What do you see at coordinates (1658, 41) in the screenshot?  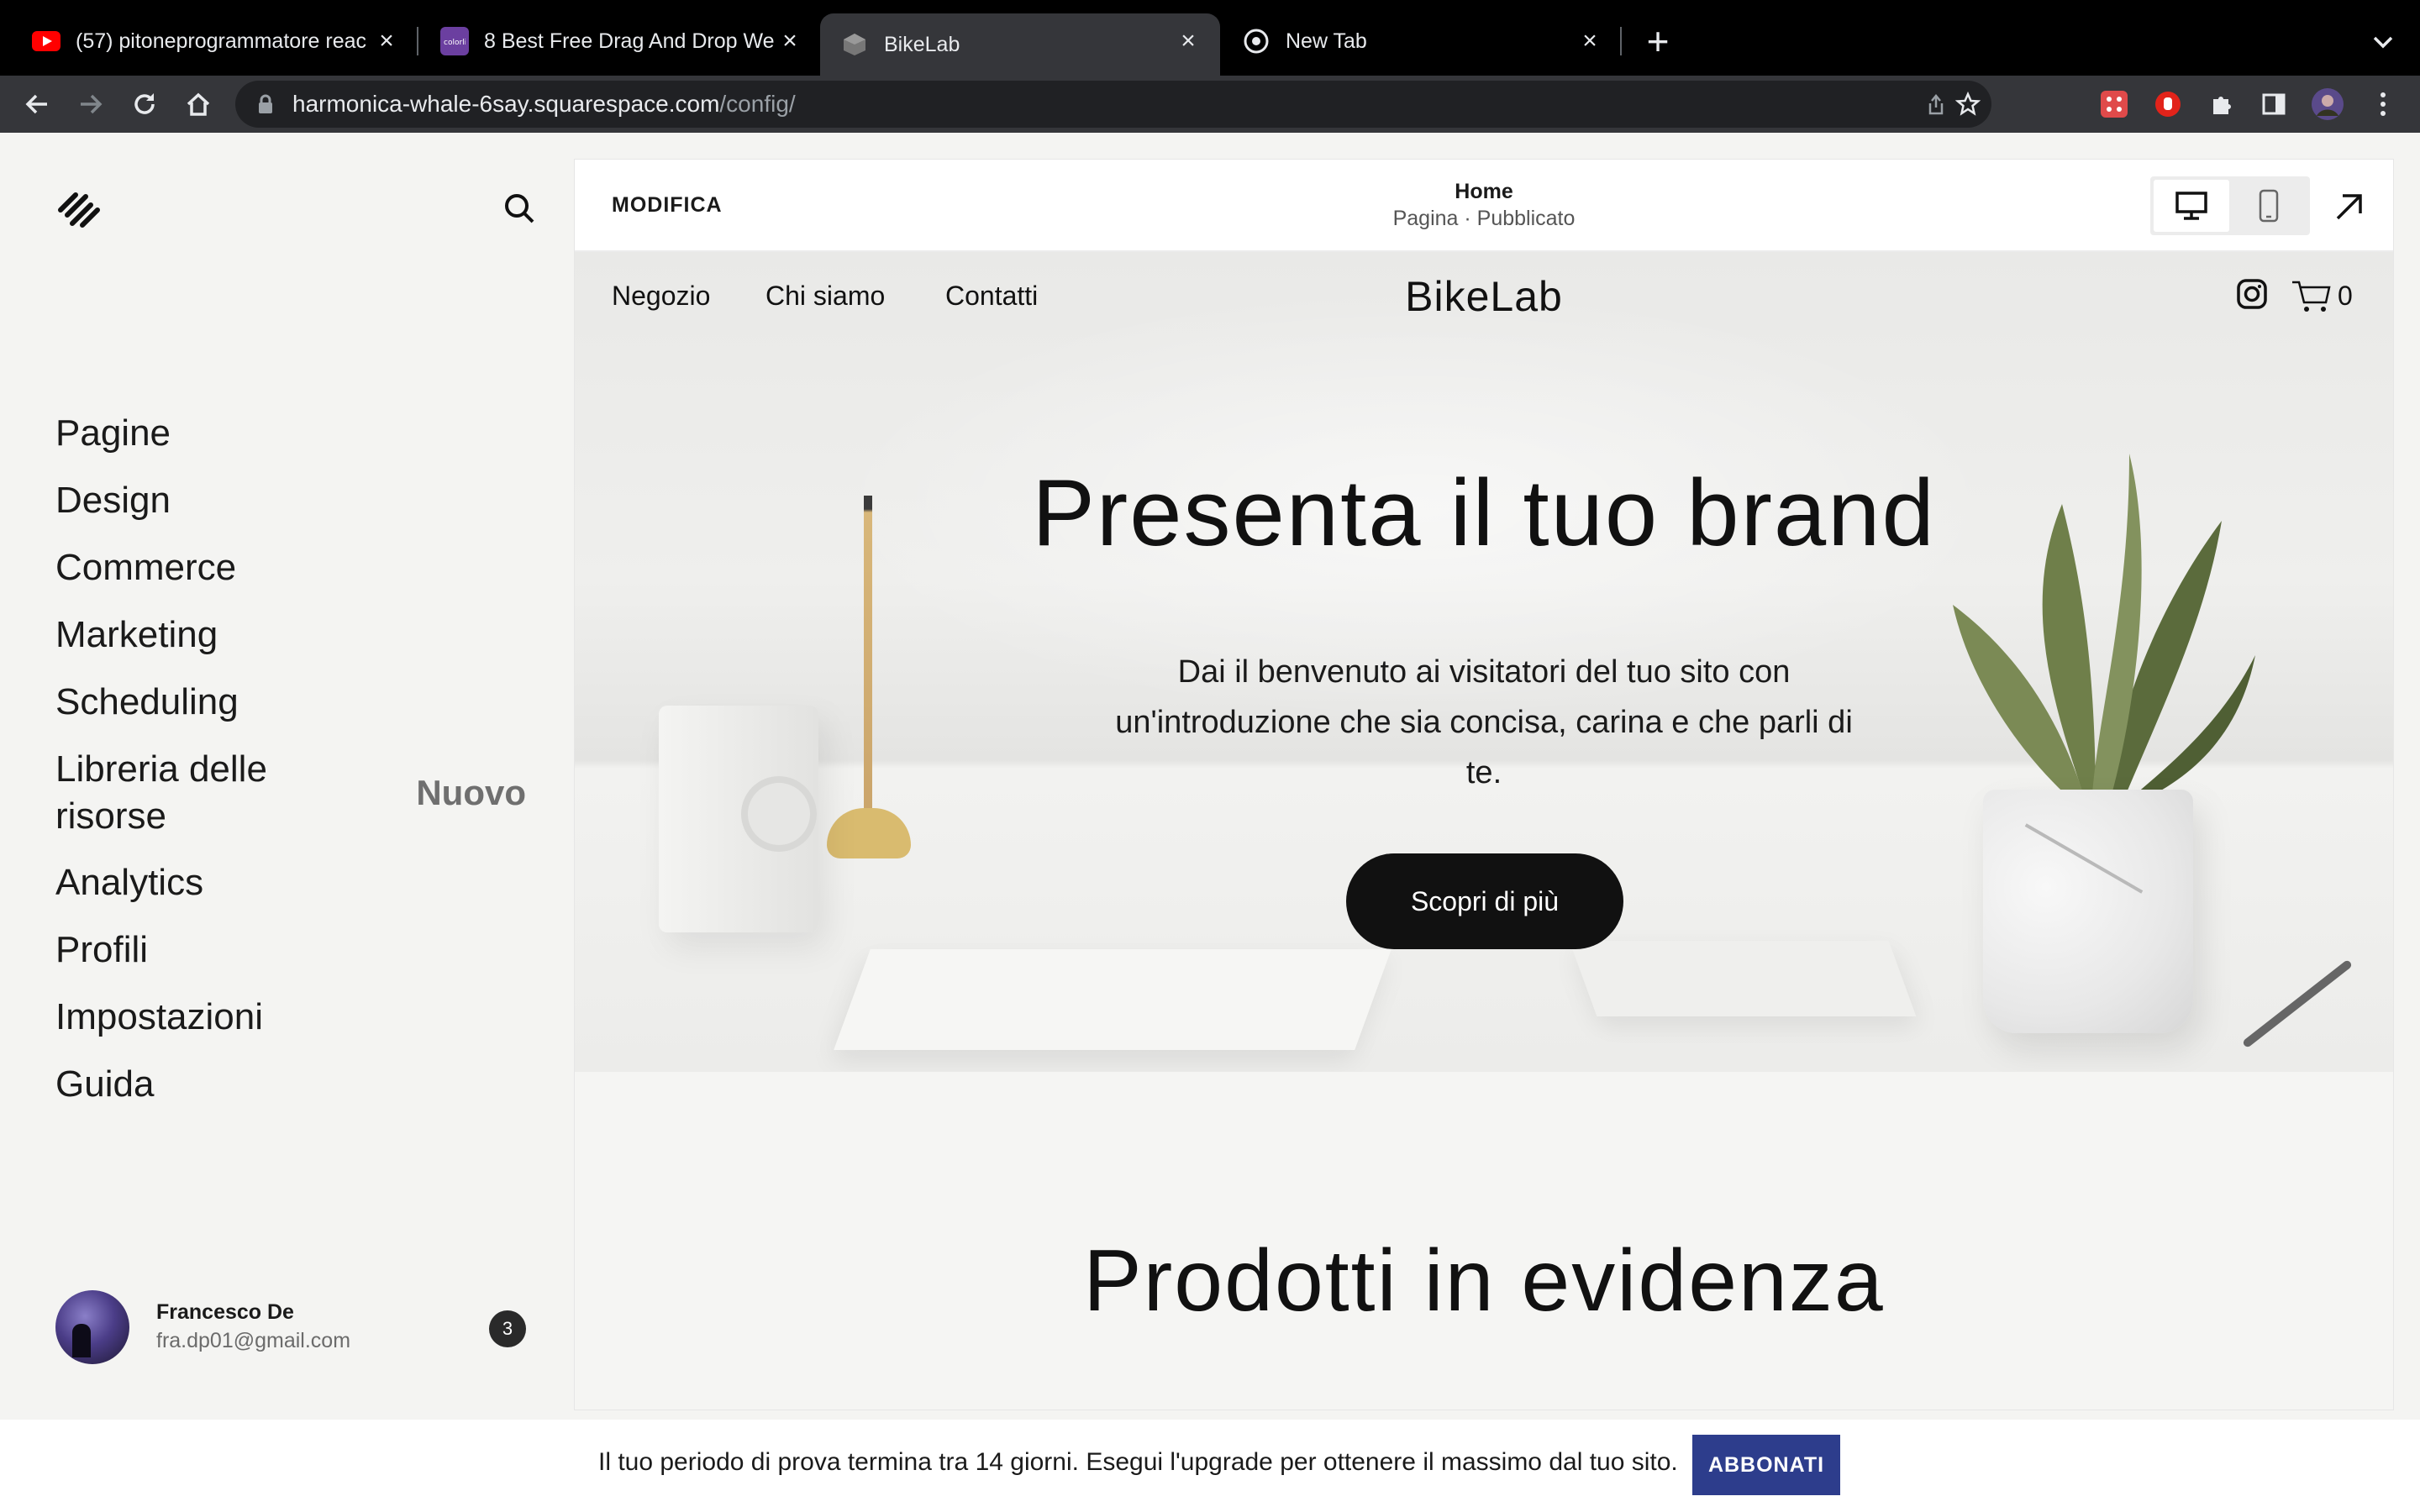 I see `new-tab-button: +` at bounding box center [1658, 41].